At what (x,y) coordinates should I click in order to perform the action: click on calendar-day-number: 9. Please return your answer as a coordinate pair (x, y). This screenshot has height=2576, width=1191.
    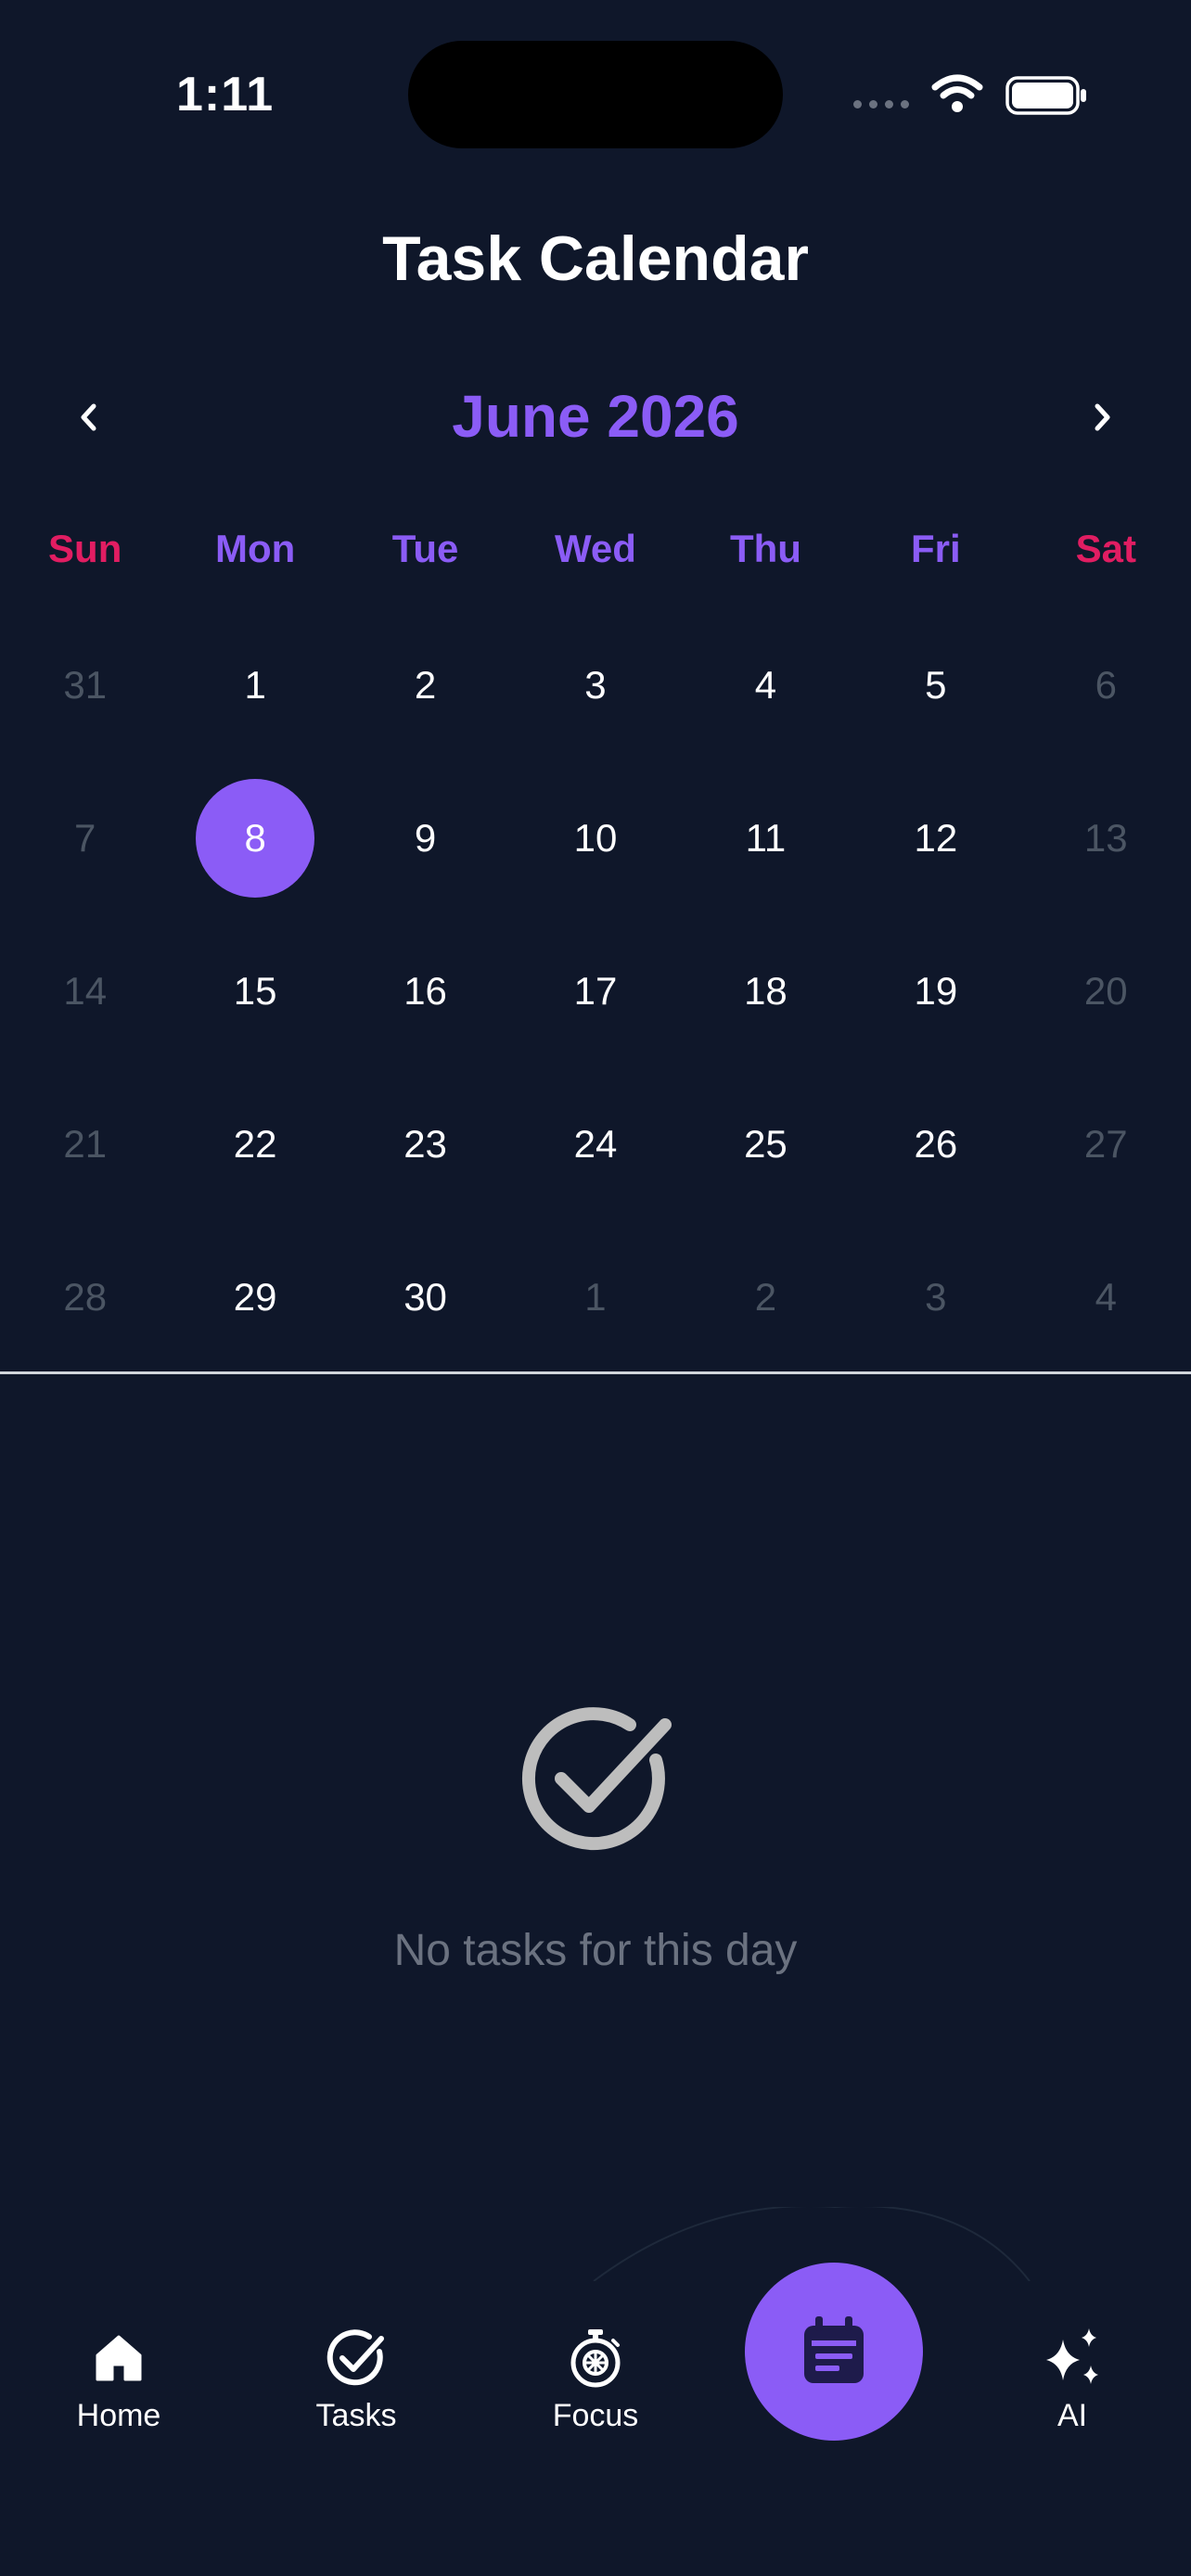
    Looking at the image, I should click on (425, 837).